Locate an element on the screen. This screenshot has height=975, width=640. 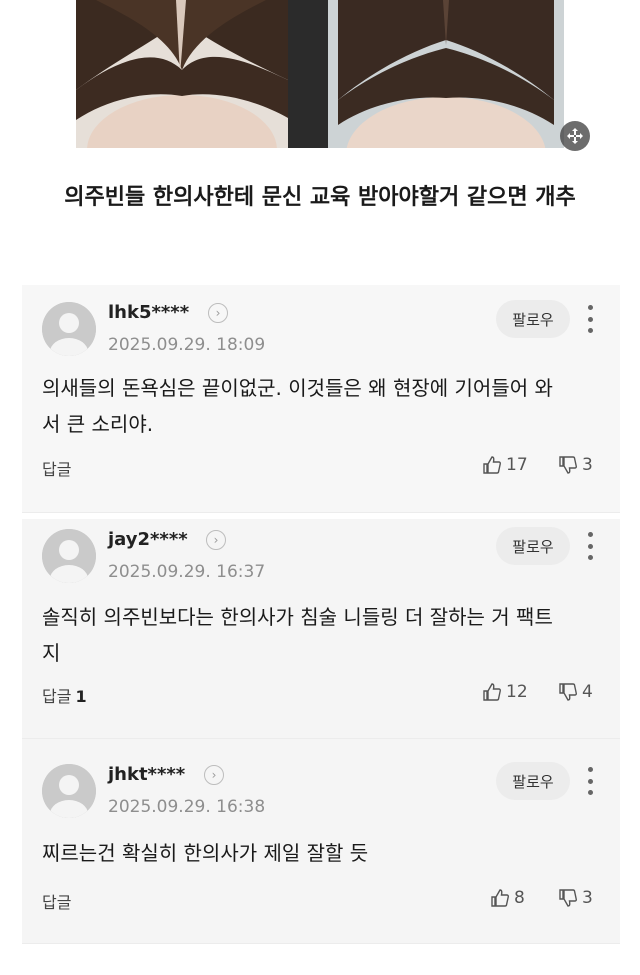
expand-icon is located at coordinates (575, 136).